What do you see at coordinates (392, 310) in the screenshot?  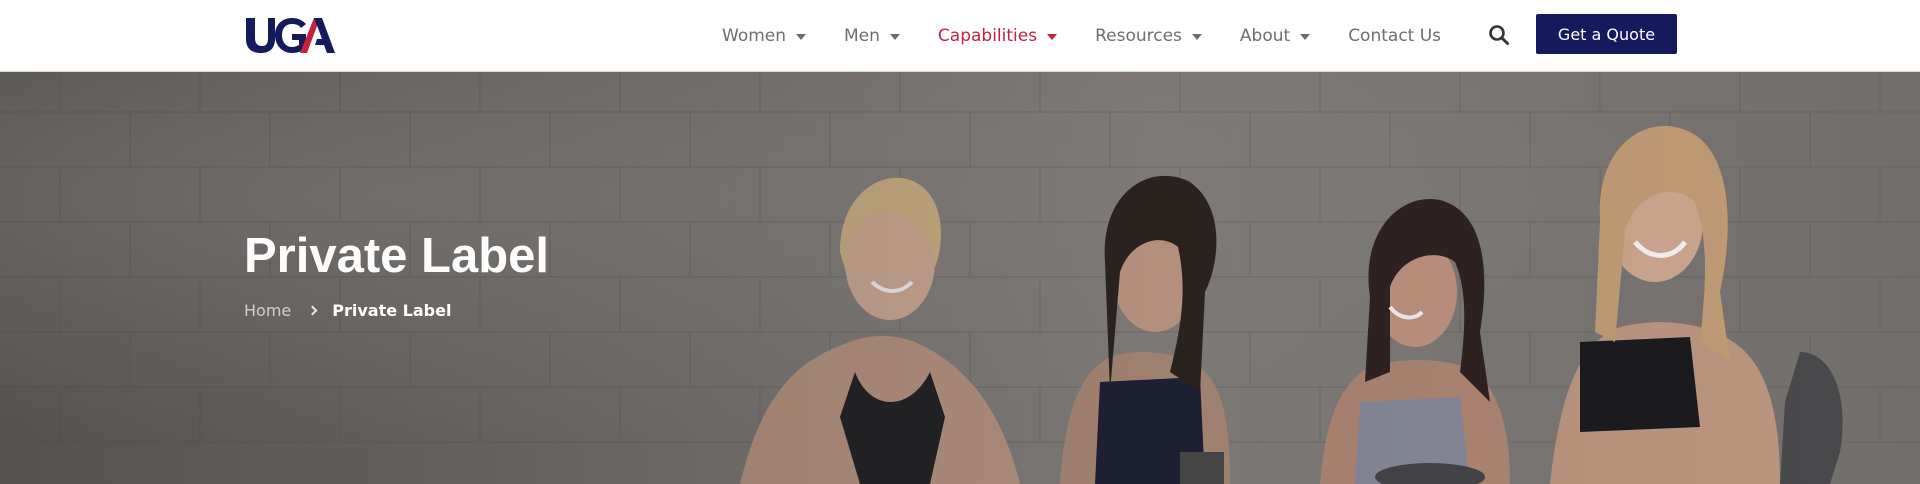 I see `breadcrumb-current: Private Label` at bounding box center [392, 310].